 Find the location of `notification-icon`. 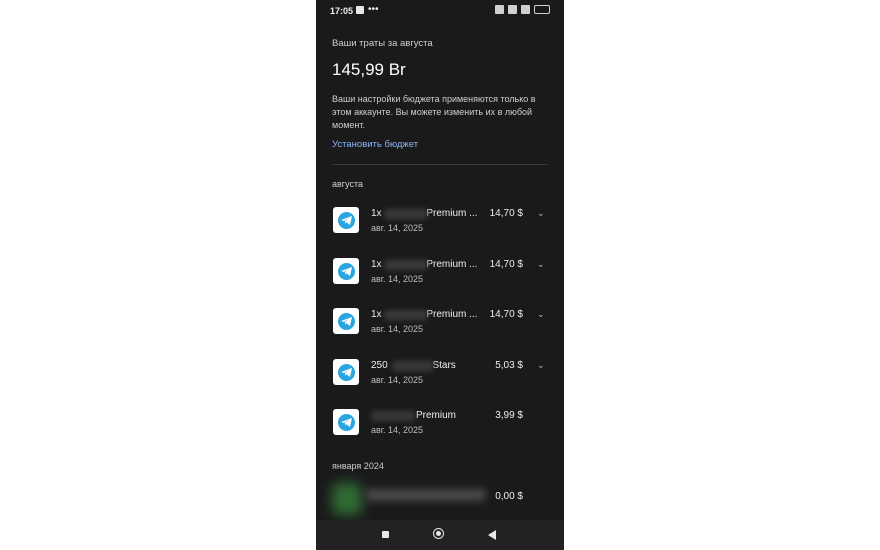

notification-icon is located at coordinates (360, 10).